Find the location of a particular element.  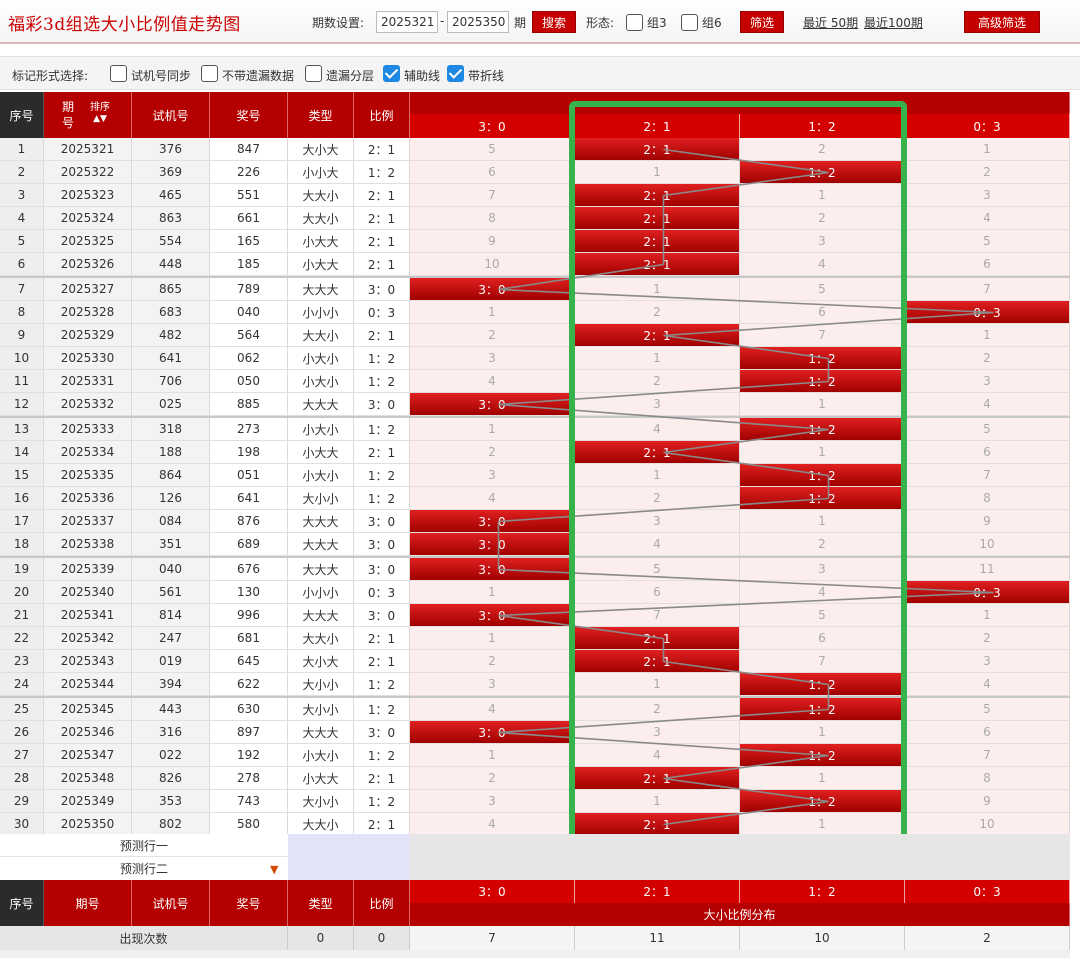

row-prize-number: 885 is located at coordinates (249, 404).